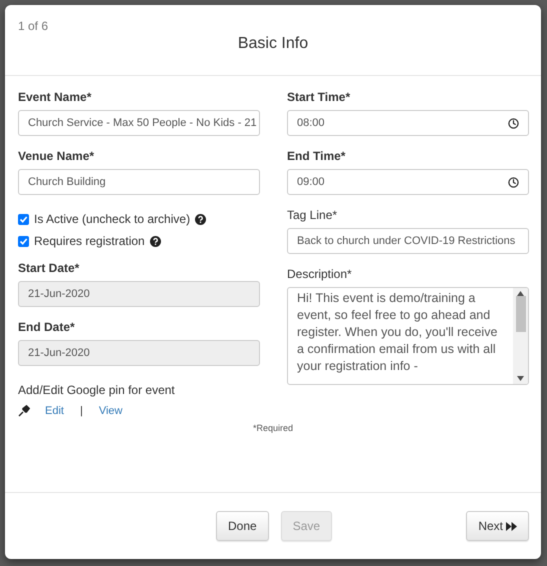  I want to click on start-time-field: 08:00, so click(408, 123).